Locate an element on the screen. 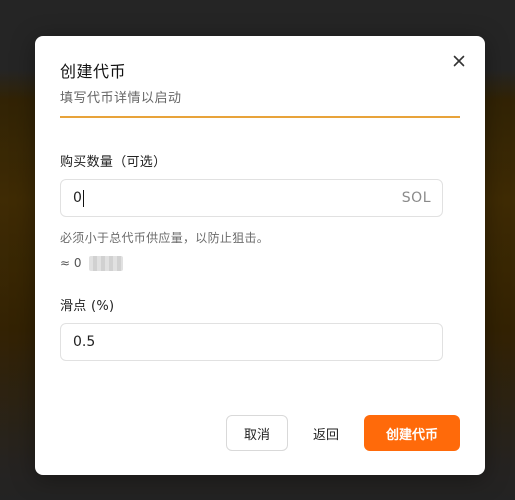 This screenshot has width=515, height=500. cancel-button: 取消 is located at coordinates (257, 433).